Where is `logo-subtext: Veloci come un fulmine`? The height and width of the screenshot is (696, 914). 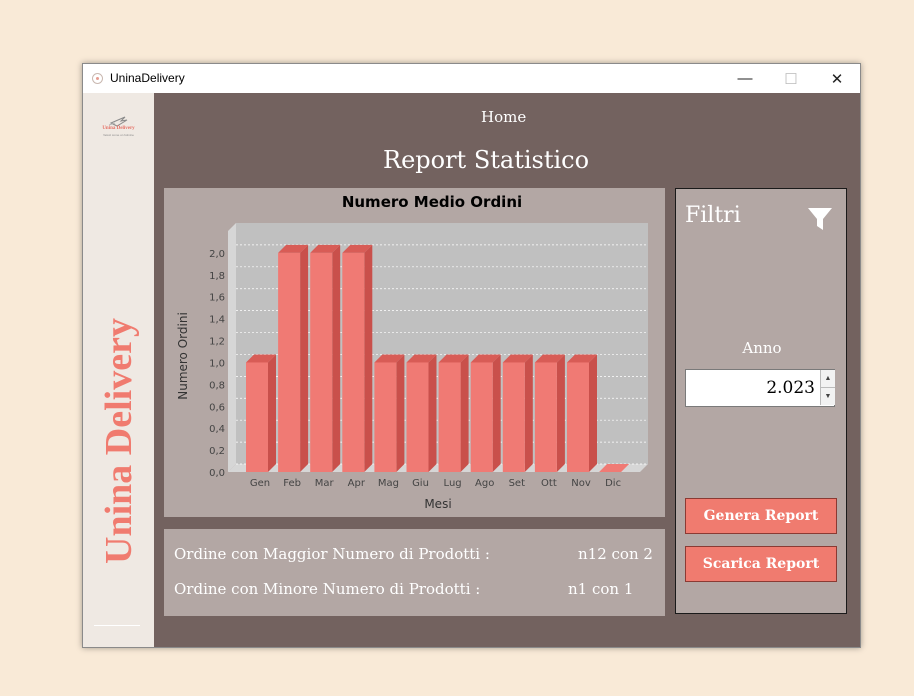 logo-subtext: Veloci come un fulmine is located at coordinates (118, 135).